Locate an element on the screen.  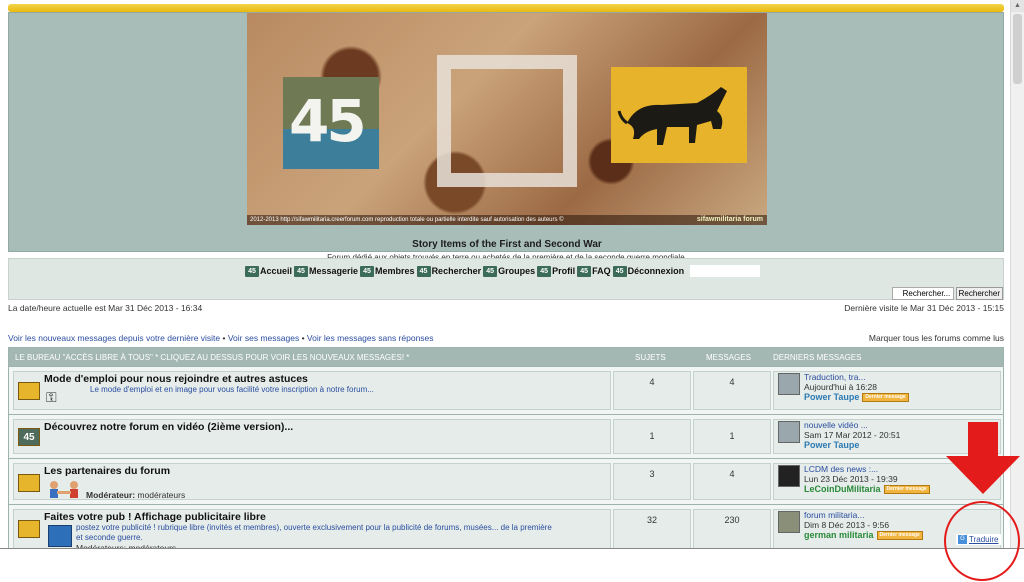
search-input is located at coordinates (922, 293).